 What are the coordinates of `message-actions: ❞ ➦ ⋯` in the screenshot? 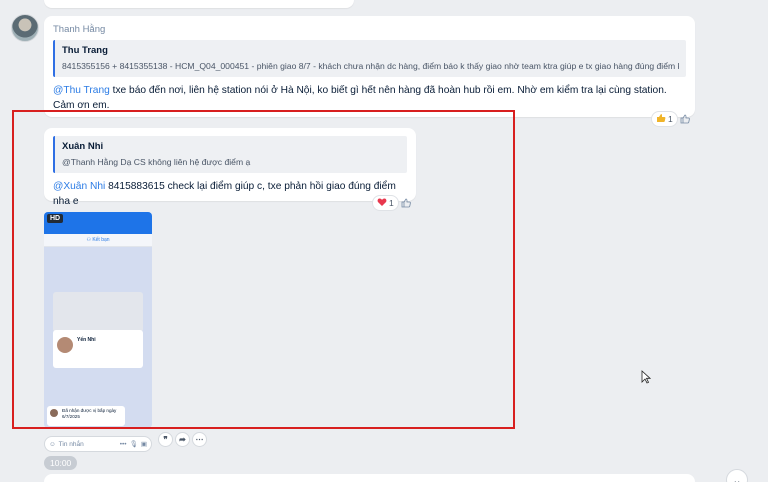 It's located at (182, 439).